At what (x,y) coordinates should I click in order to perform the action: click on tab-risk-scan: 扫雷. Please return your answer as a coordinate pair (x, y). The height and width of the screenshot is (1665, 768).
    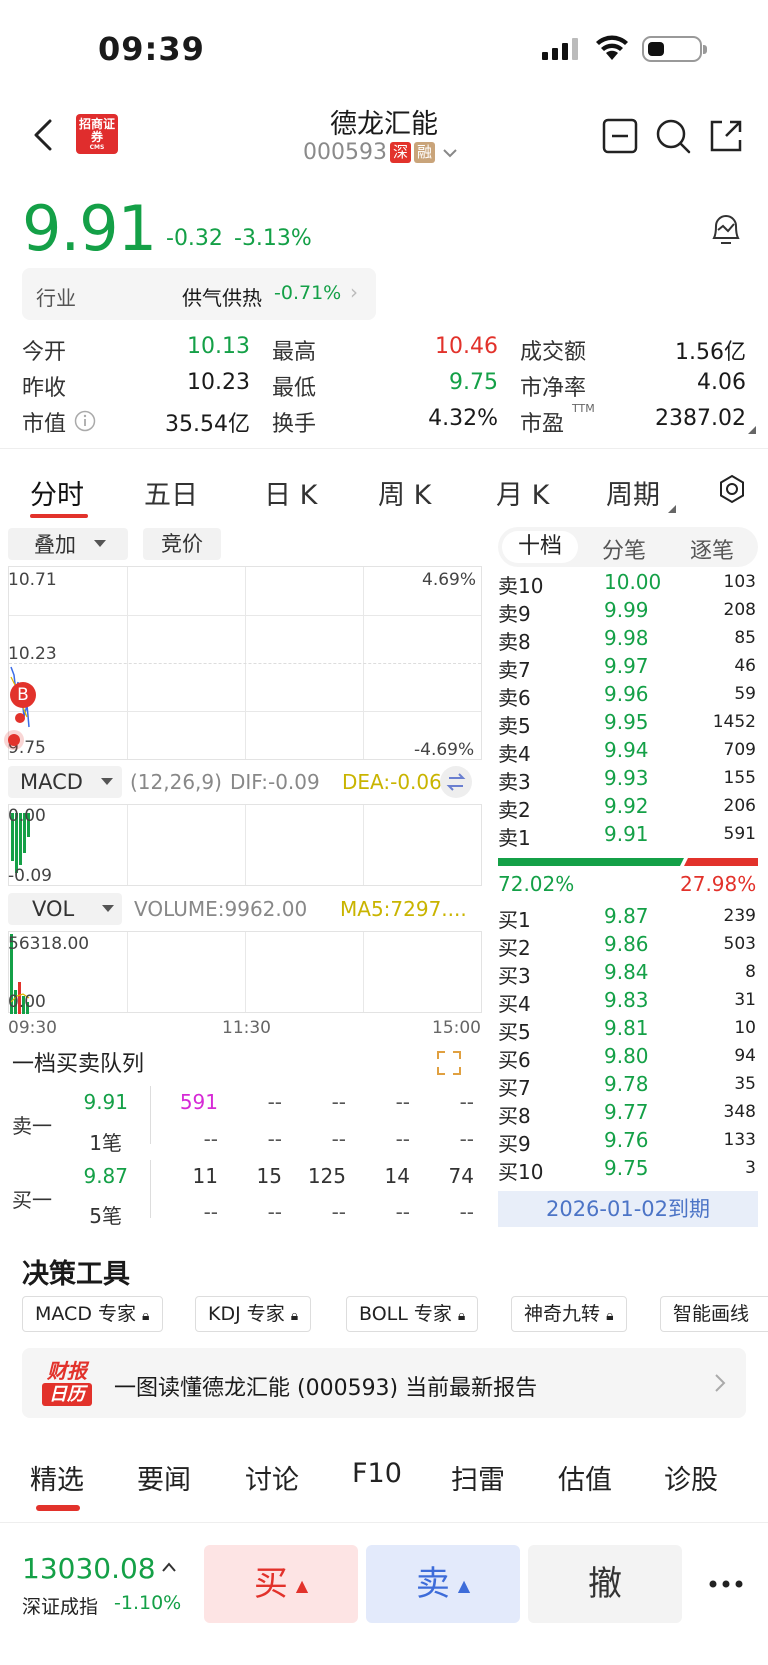
    Looking at the image, I should click on (478, 1477).